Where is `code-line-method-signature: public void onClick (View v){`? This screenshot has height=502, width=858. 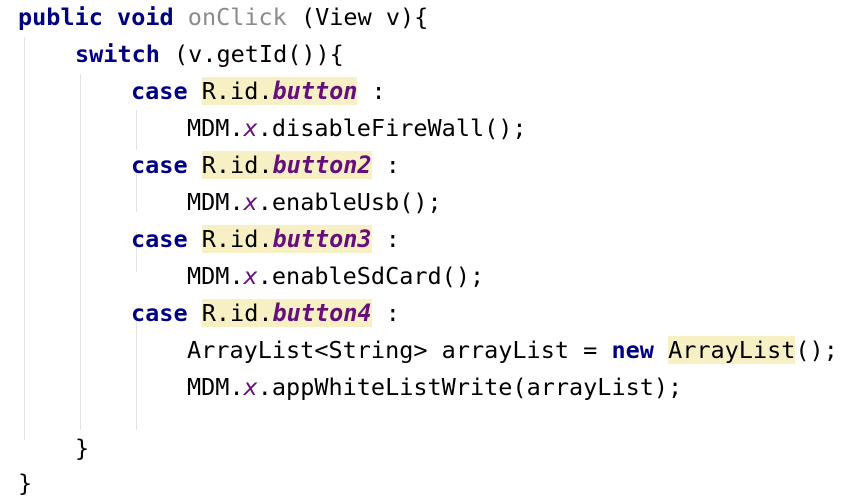
code-line-method-signature: public void onClick (View v){ is located at coordinates (223, 17).